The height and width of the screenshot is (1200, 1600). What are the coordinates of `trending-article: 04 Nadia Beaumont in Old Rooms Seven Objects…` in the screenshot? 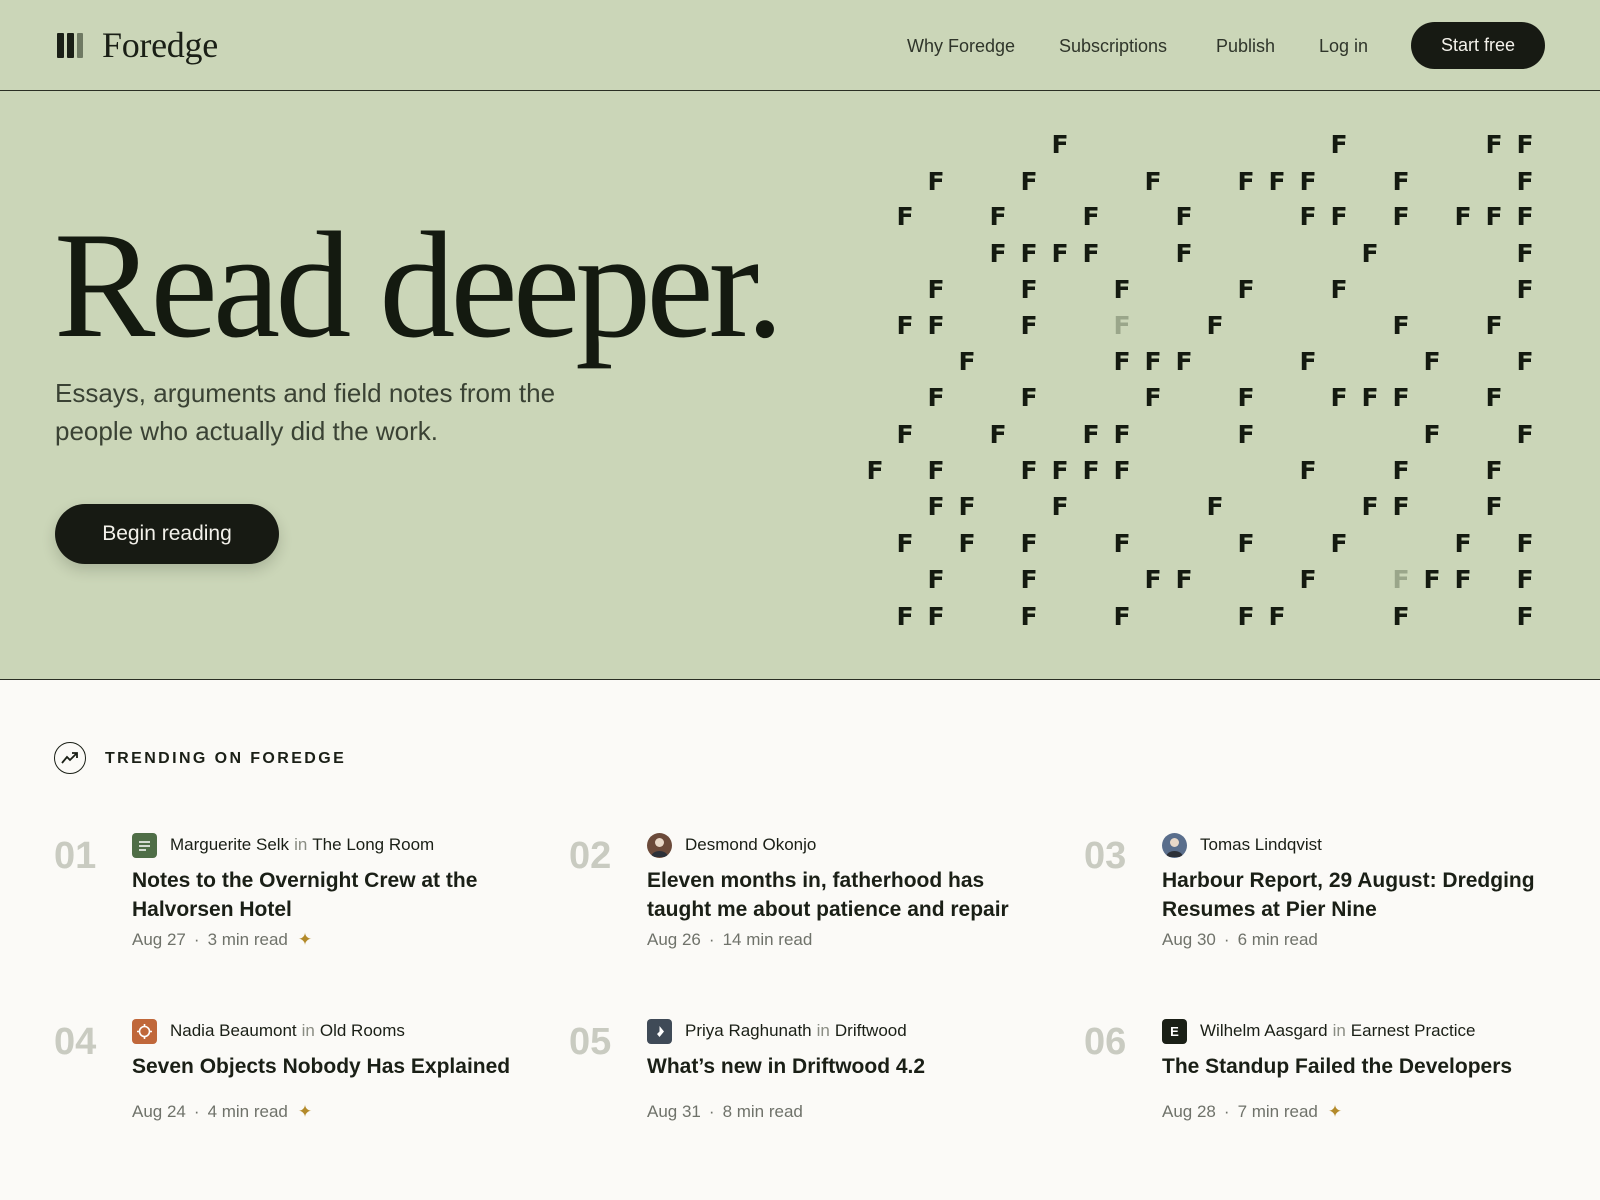 It's located at (294, 1093).